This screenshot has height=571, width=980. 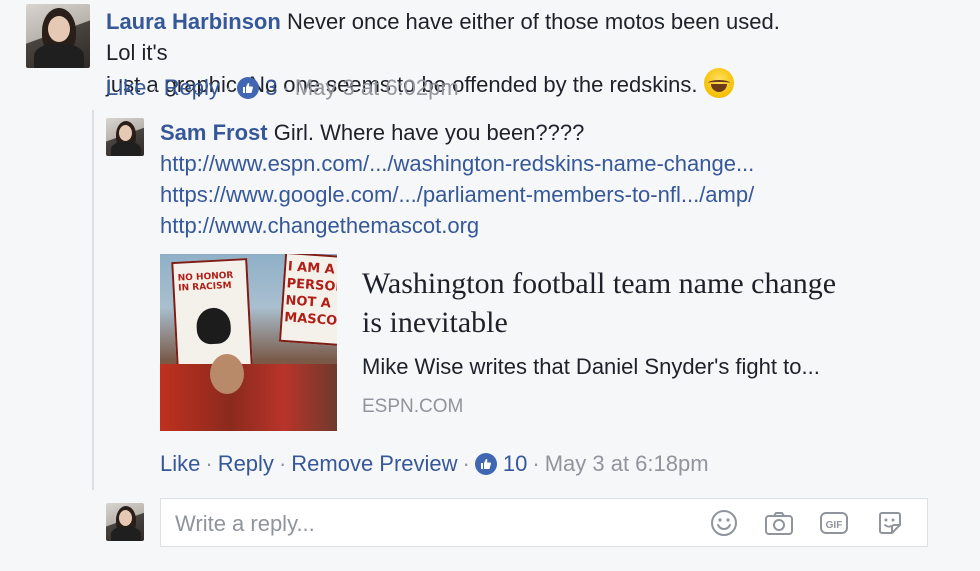 I want to click on reply-link-changethemascot: http://www.changethemascot.org, so click(x=550, y=225).